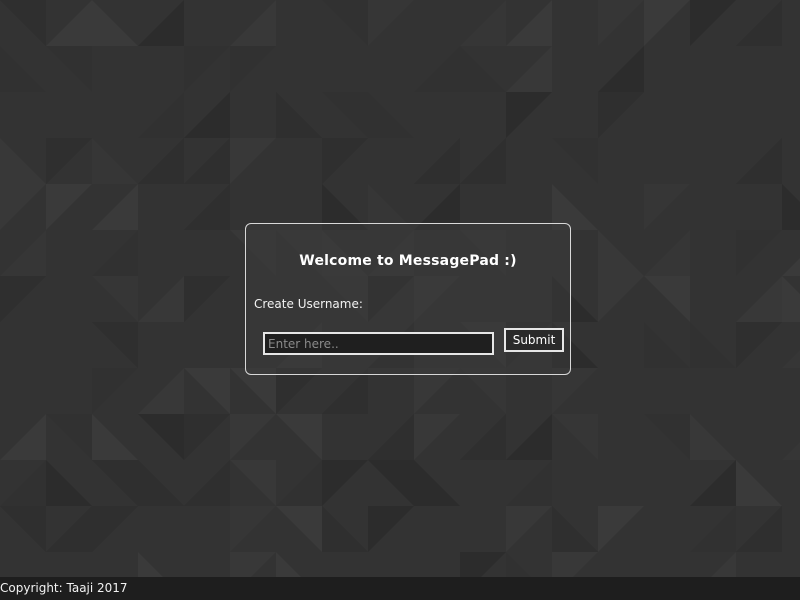 This screenshot has width=800, height=600. I want to click on username-input, so click(378, 343).